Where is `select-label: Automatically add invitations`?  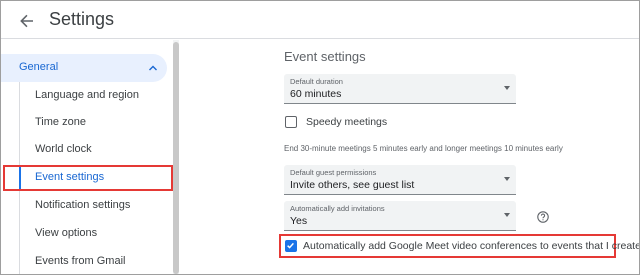
select-label: Automatically add invitations is located at coordinates (337, 208).